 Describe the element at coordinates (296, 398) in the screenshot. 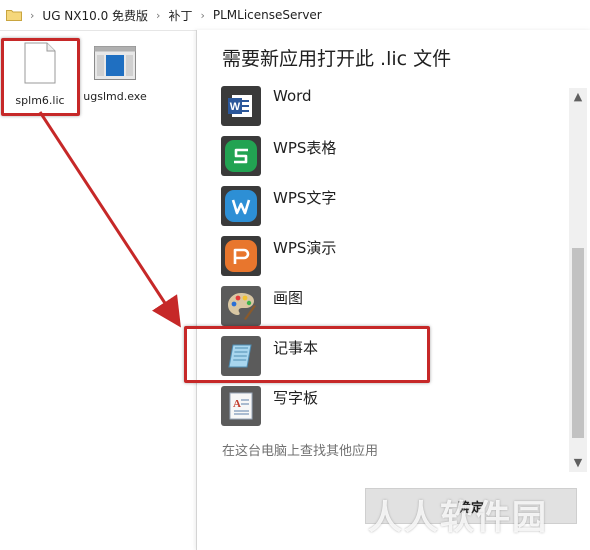

I see `app-label: 写字板` at that location.